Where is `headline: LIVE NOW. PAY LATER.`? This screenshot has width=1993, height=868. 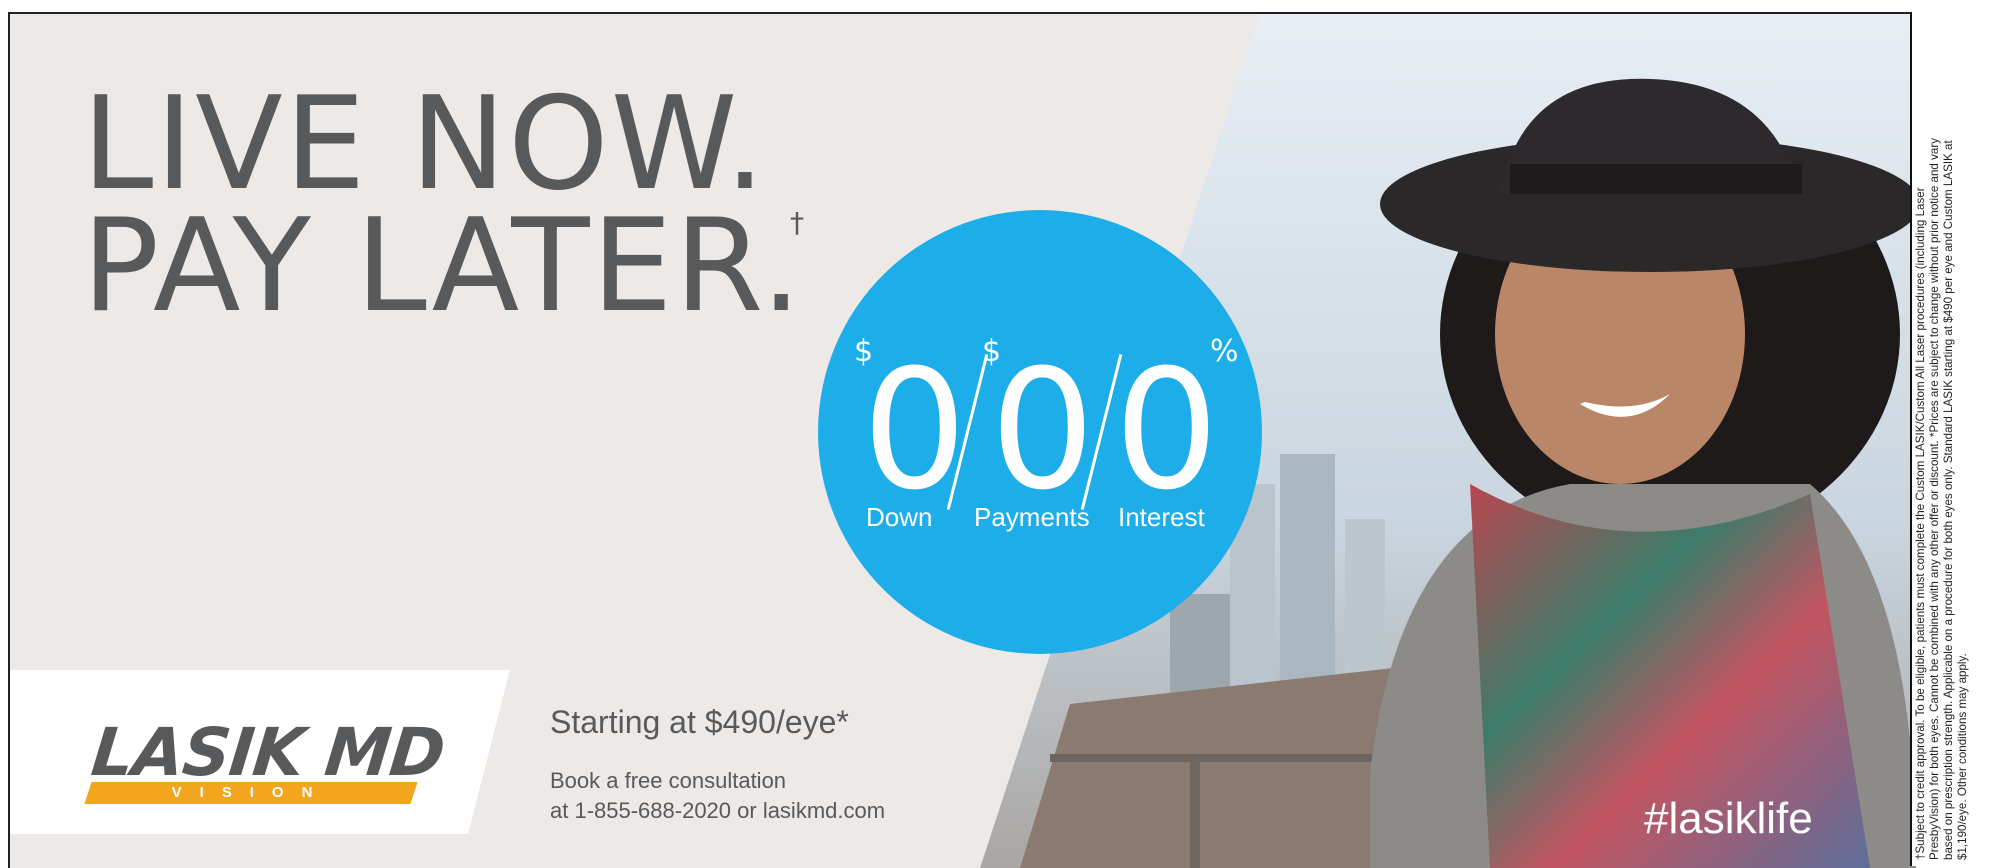
headline: LIVE NOW. PAY LATER. is located at coordinates (443, 205).